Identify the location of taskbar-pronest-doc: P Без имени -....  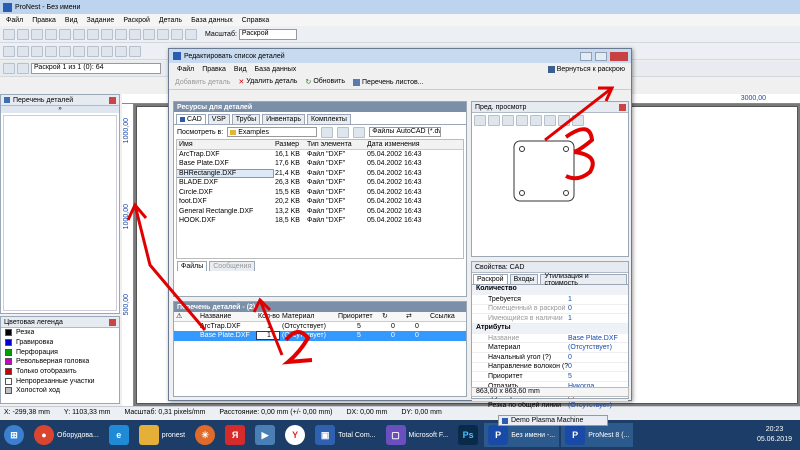
(522, 435).